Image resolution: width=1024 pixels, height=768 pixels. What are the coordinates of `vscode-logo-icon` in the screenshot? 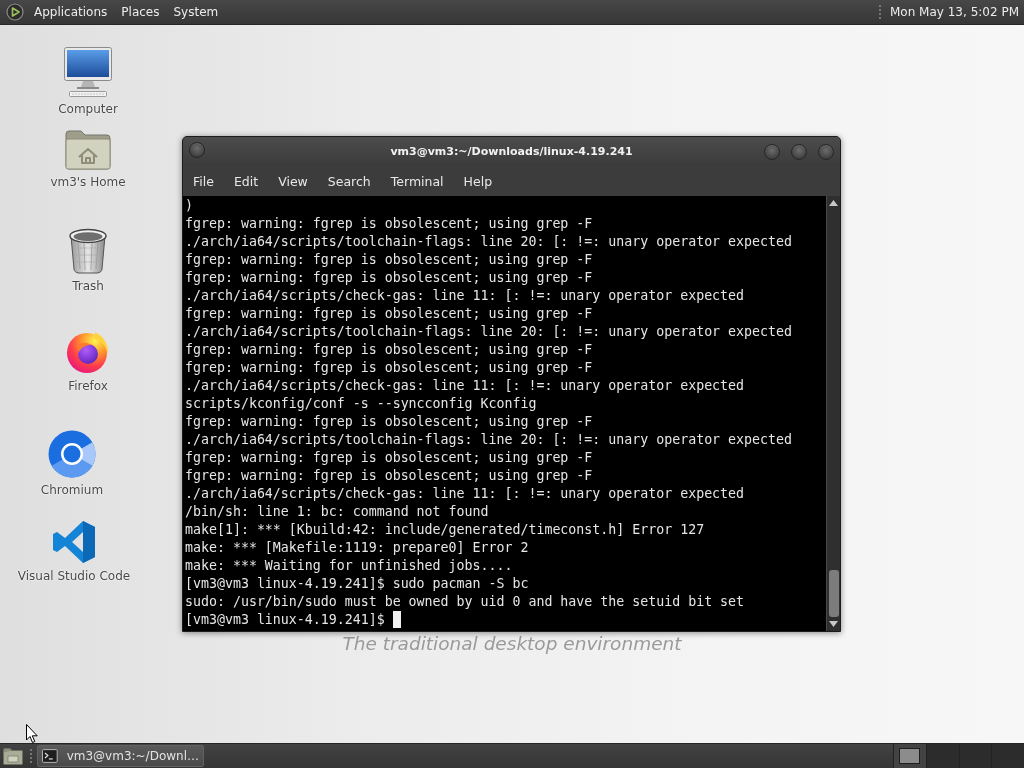 It's located at (74, 542).